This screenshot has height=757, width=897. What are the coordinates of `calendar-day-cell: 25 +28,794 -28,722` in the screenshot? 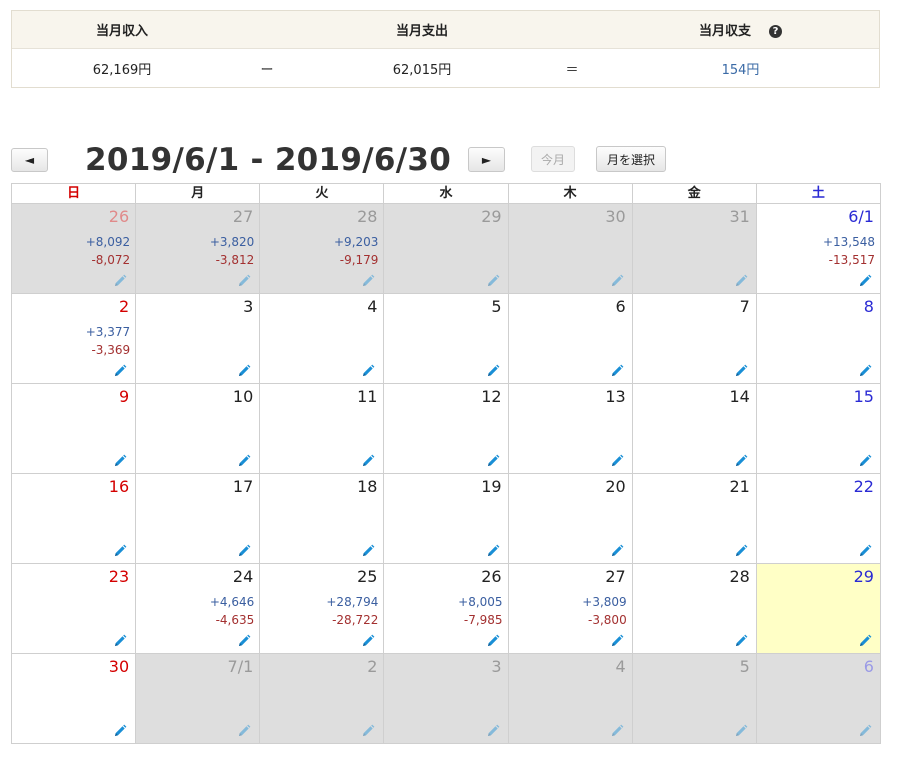 It's located at (321, 608).